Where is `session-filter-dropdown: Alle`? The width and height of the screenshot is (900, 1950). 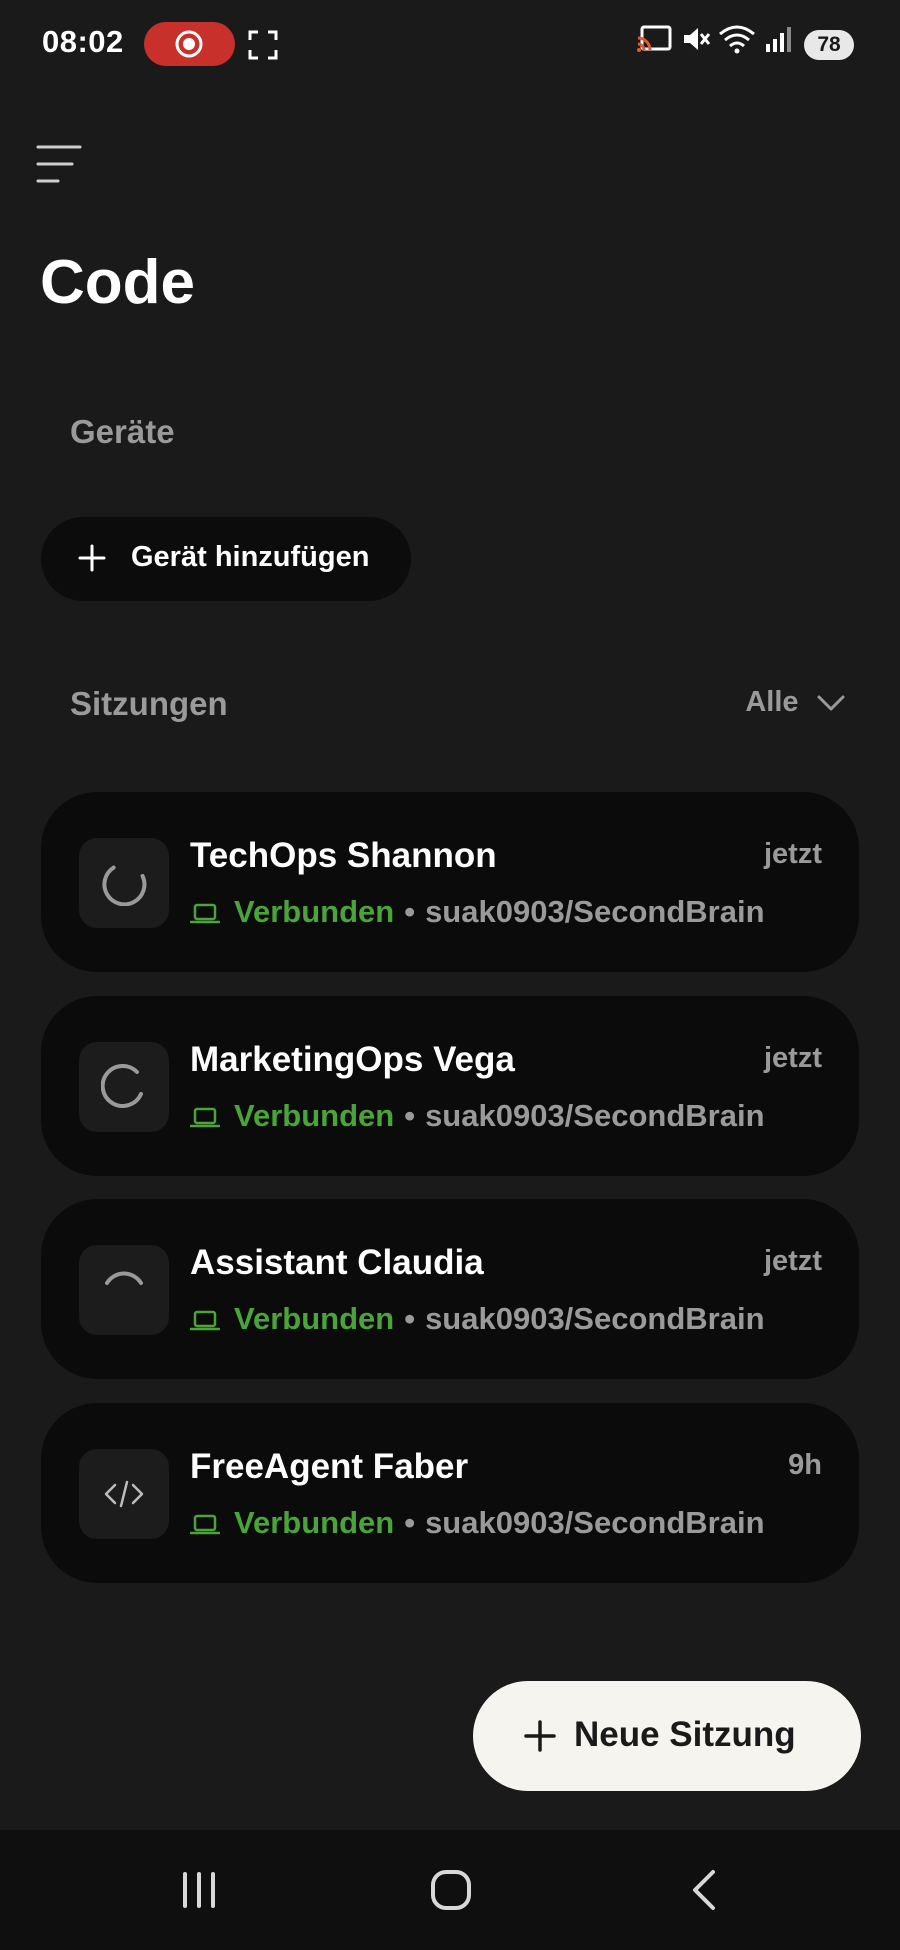
session-filter-dropdown: Alle is located at coordinates (795, 706).